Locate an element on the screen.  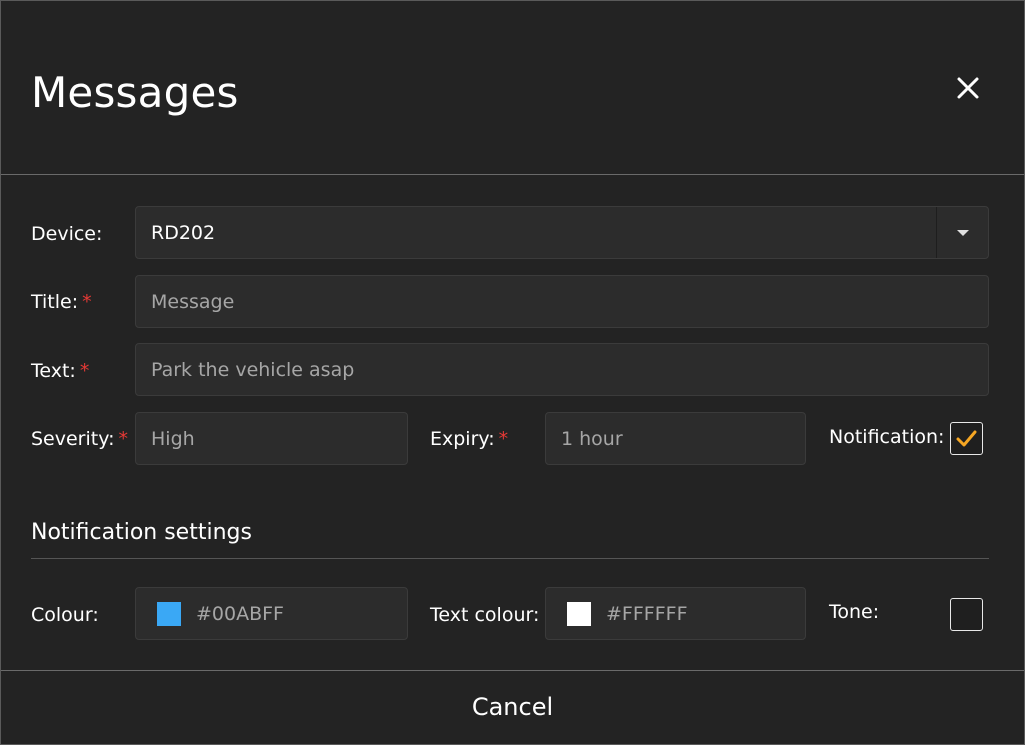
expiry-label-text: Expiry: is located at coordinates (462, 439).